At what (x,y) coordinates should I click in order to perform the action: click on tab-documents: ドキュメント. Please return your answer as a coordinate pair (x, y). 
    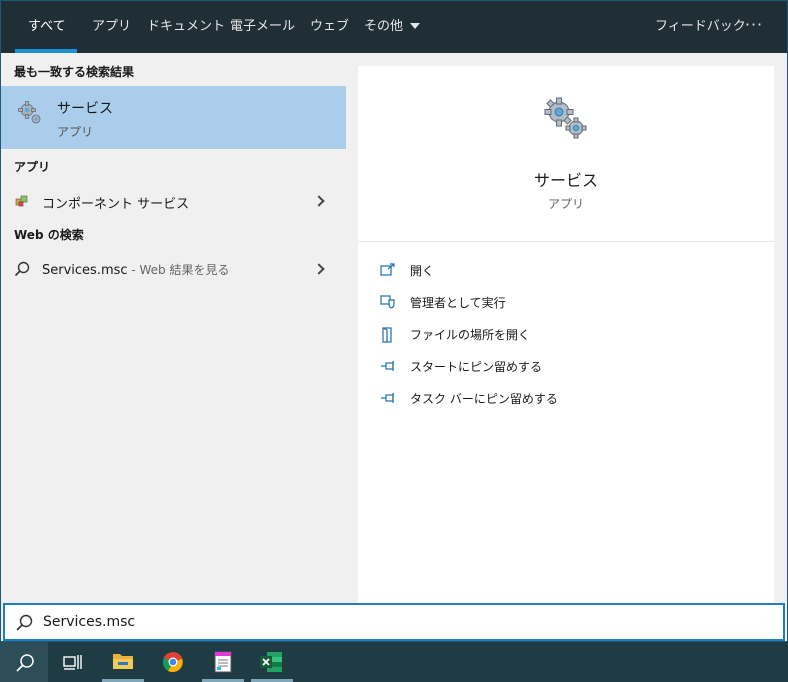
    Looking at the image, I should click on (186, 27).